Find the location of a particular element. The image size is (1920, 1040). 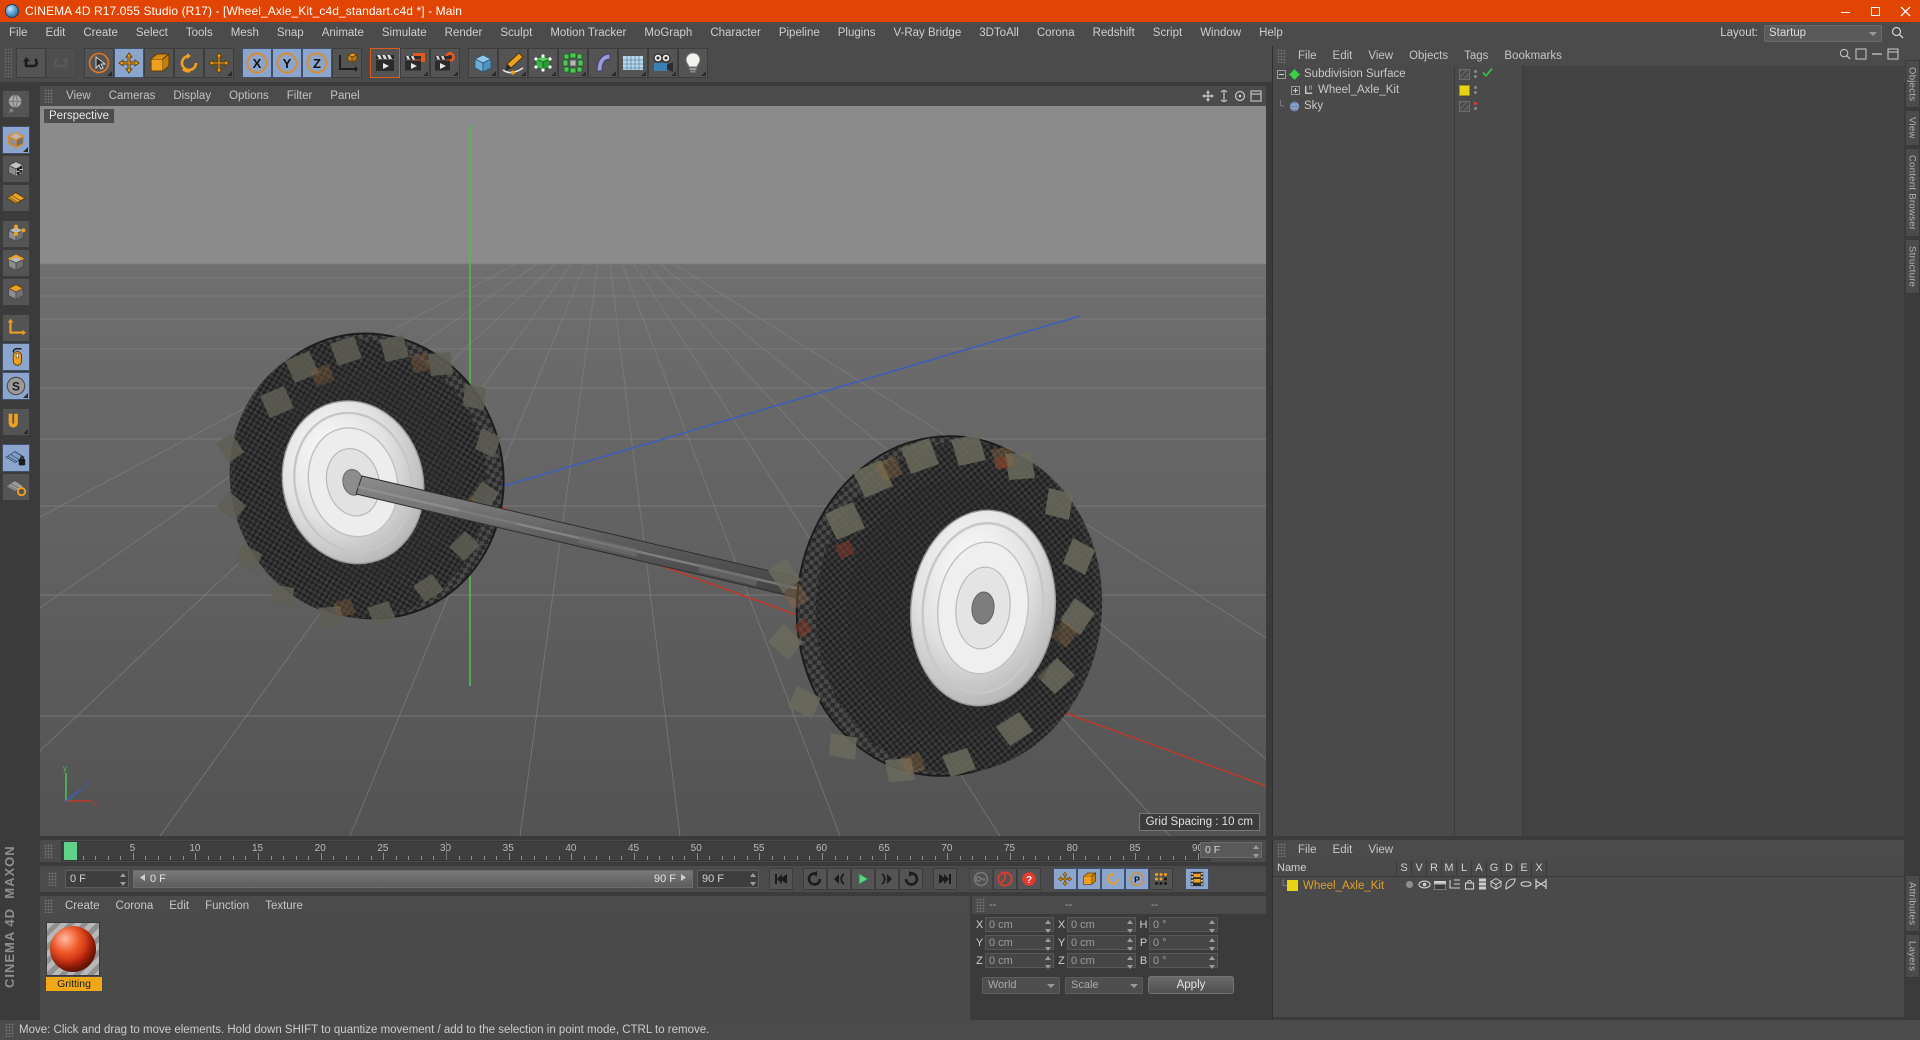

key-position-button is located at coordinates (1065, 879).